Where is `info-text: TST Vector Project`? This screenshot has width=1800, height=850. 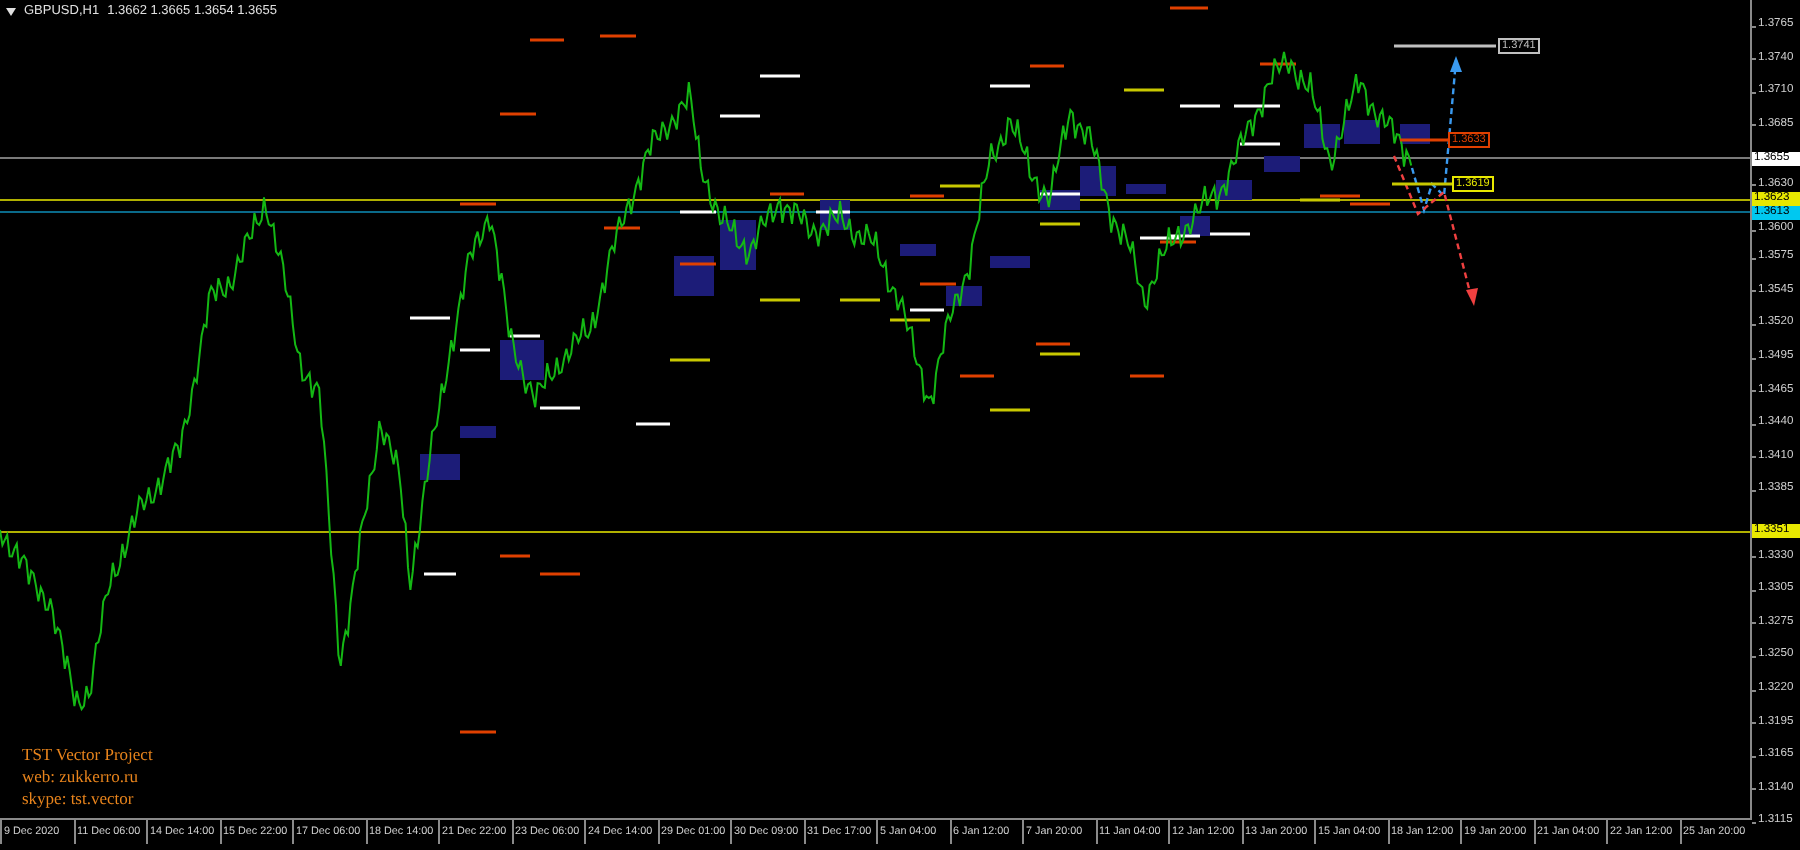 info-text: TST Vector Project is located at coordinates (87, 754).